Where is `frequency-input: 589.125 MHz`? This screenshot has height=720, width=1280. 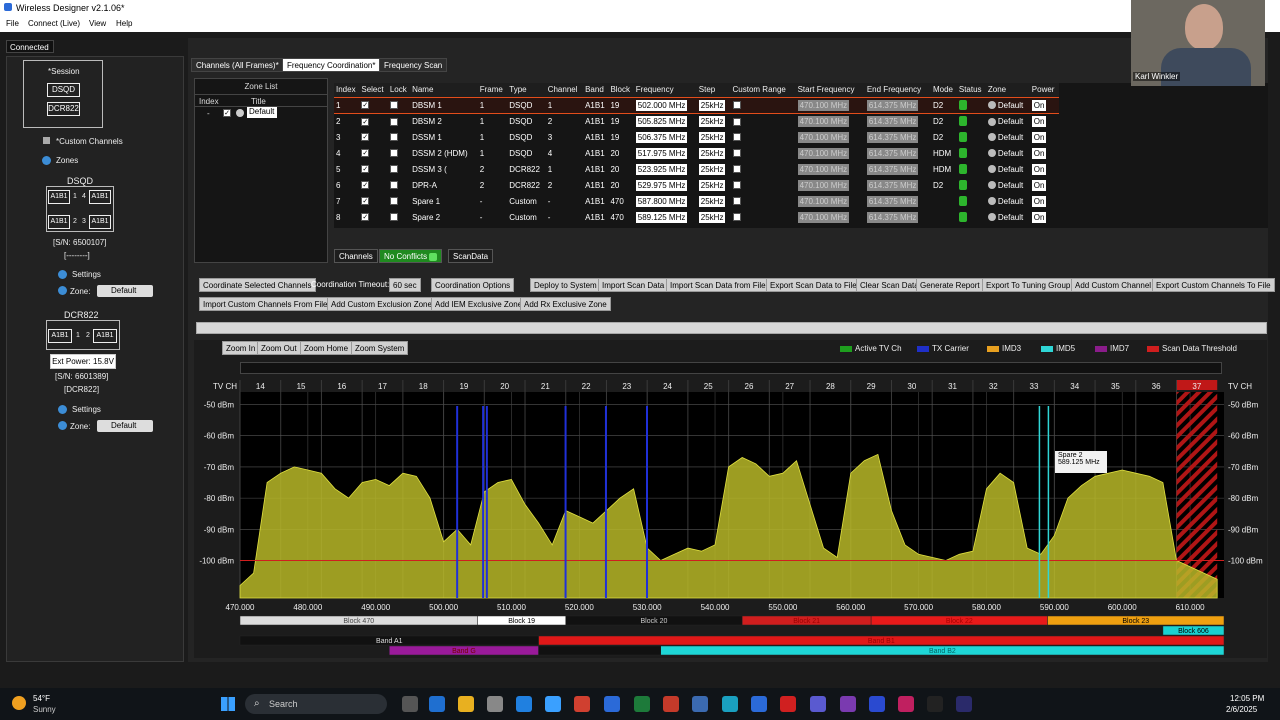 frequency-input: 589.125 MHz is located at coordinates (661, 217).